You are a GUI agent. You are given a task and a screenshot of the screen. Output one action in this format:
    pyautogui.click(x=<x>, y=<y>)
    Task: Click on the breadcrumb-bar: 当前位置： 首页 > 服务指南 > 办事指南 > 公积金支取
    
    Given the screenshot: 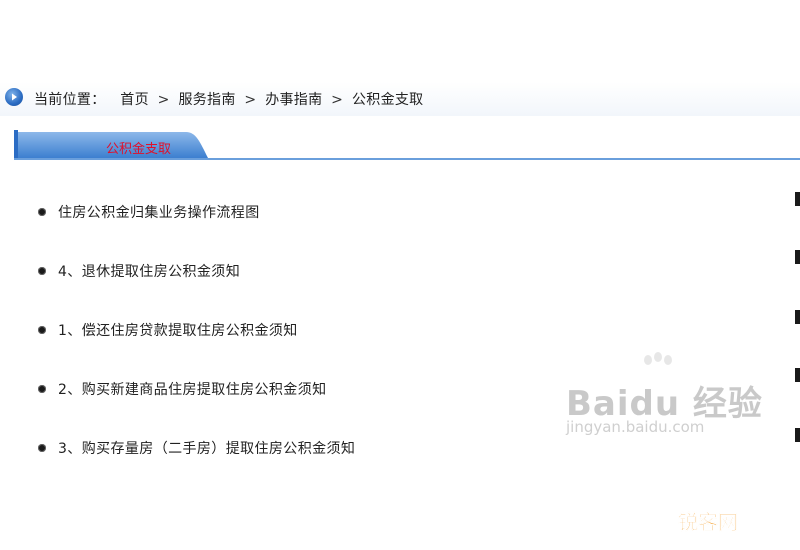 What is the action you would take?
    pyautogui.click(x=400, y=99)
    